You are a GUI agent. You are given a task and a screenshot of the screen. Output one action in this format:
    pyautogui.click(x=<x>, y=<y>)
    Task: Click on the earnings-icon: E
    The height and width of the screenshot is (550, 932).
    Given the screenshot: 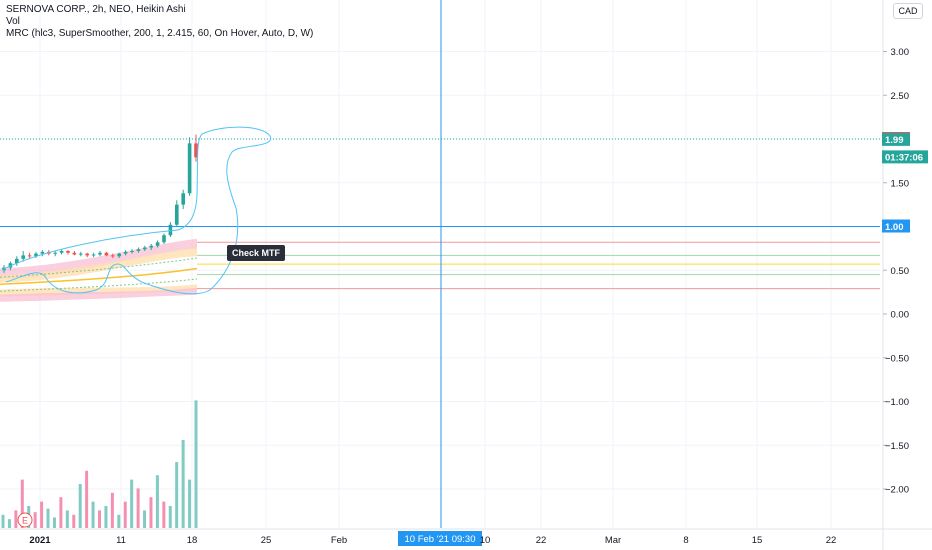 What is the action you would take?
    pyautogui.click(x=25, y=520)
    